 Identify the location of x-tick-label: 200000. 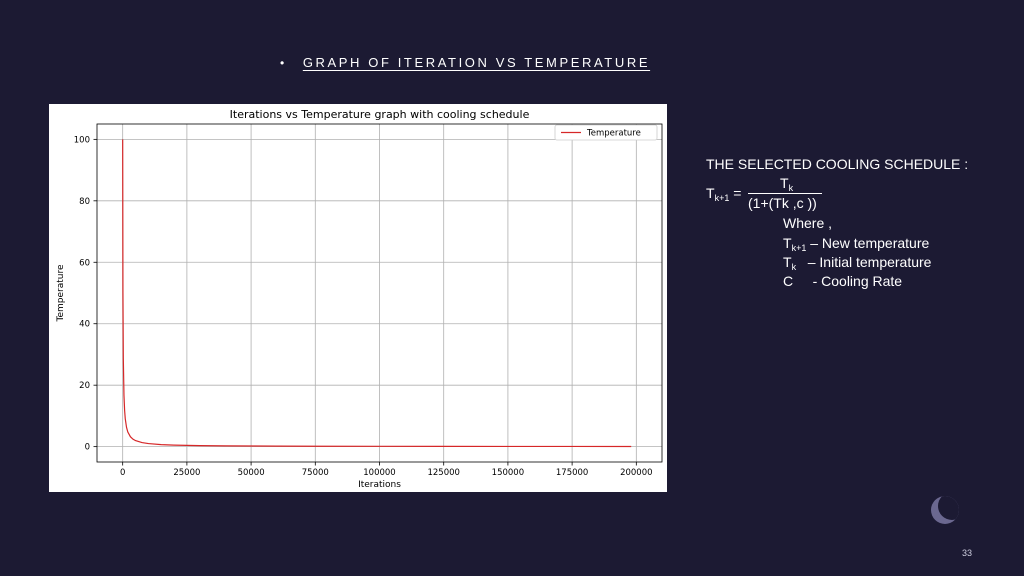
(636, 473).